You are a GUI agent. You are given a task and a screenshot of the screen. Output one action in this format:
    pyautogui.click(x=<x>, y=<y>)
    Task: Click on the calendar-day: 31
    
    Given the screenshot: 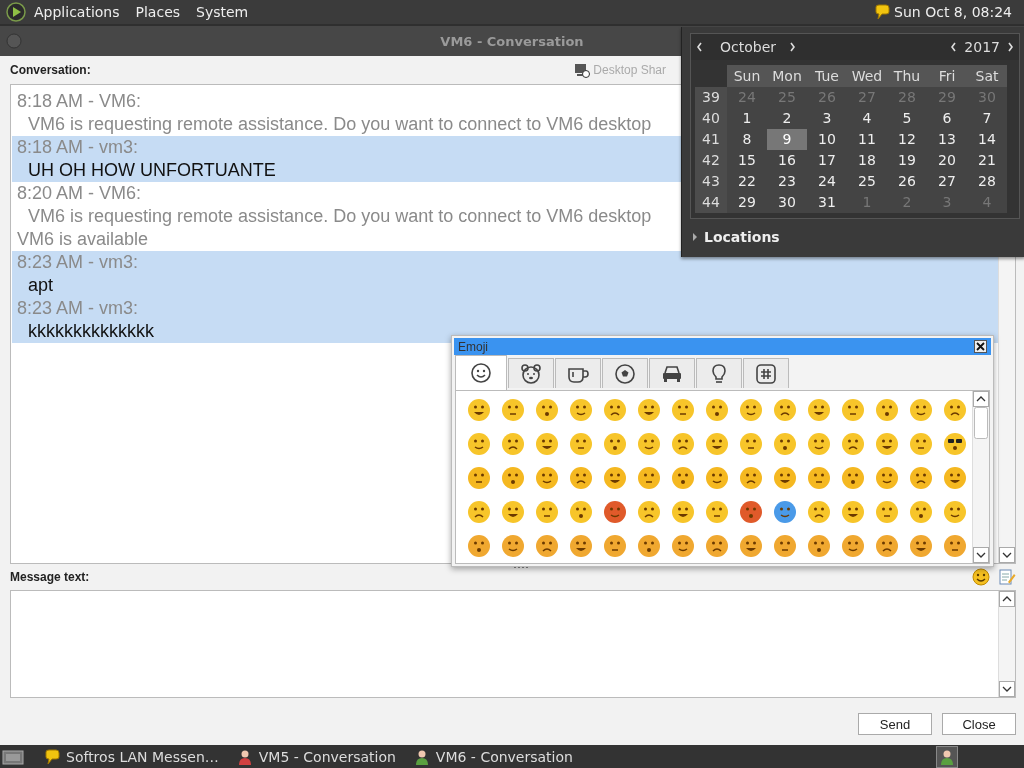 What is the action you would take?
    pyautogui.click(x=827, y=202)
    